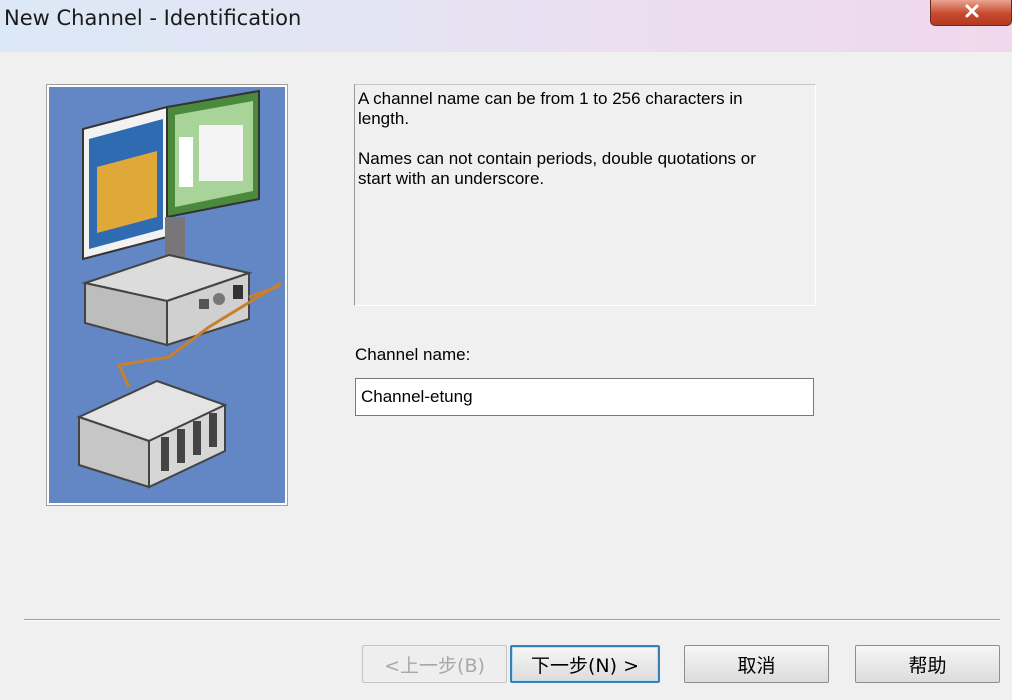  I want to click on window-title: New Channel - Identification, so click(153, 18).